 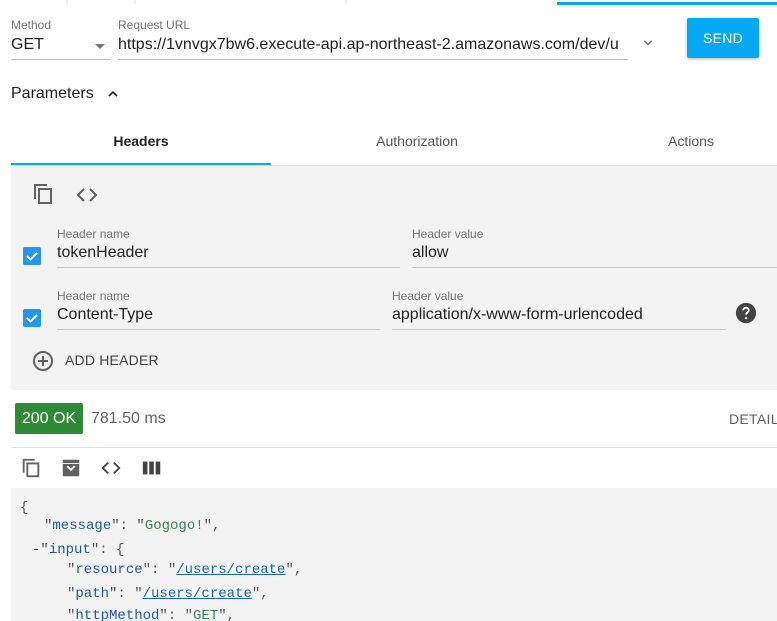 What do you see at coordinates (154, 25) in the screenshot?
I see `url-label: Request URL` at bounding box center [154, 25].